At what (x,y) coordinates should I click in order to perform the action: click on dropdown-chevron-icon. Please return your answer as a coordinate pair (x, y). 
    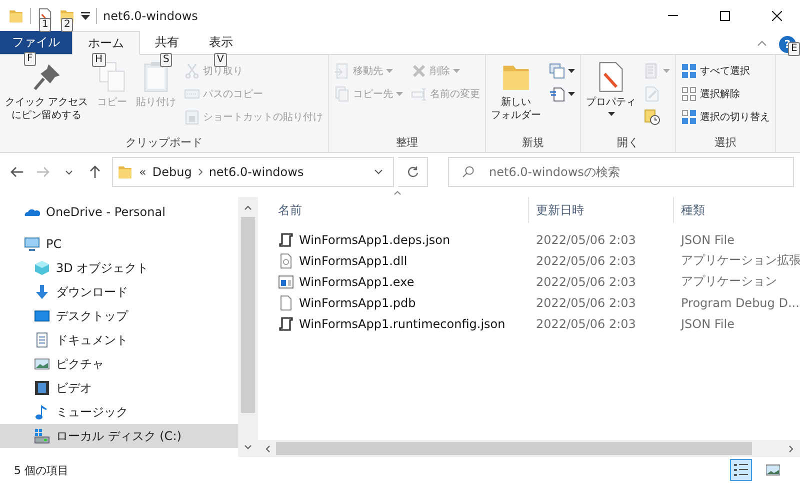
    Looking at the image, I should click on (378, 172).